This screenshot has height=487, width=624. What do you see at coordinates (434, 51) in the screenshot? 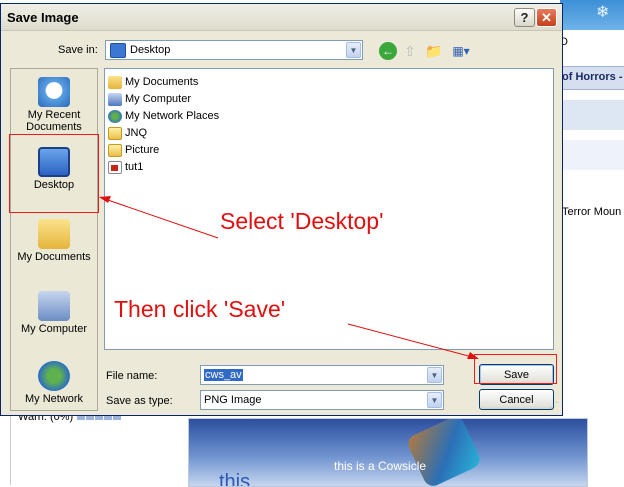
I see `new-folder-icon: 📁` at bounding box center [434, 51].